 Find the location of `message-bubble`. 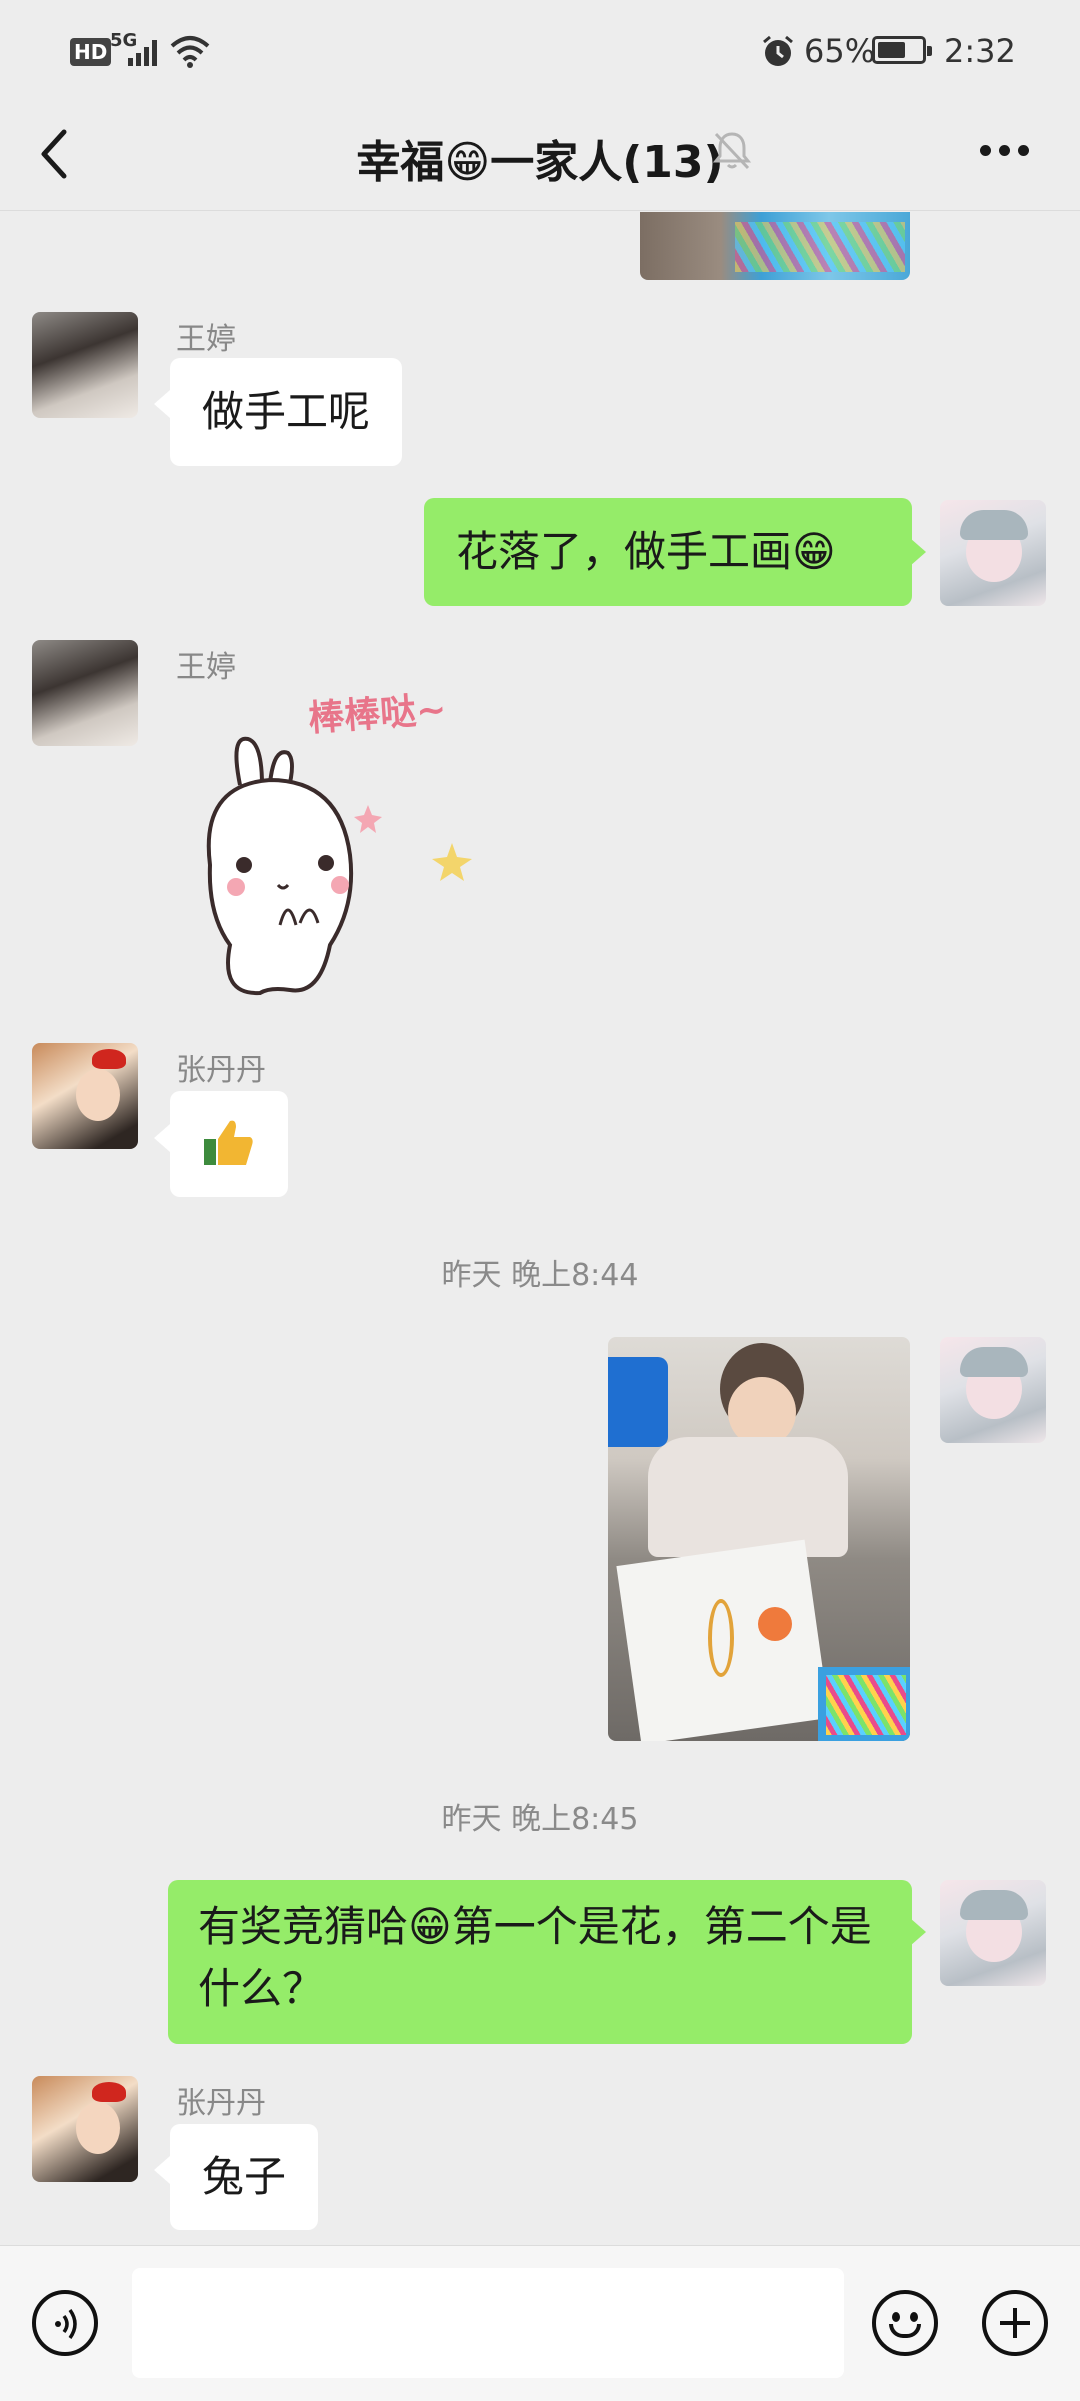

message-bubble is located at coordinates (229, 1144).